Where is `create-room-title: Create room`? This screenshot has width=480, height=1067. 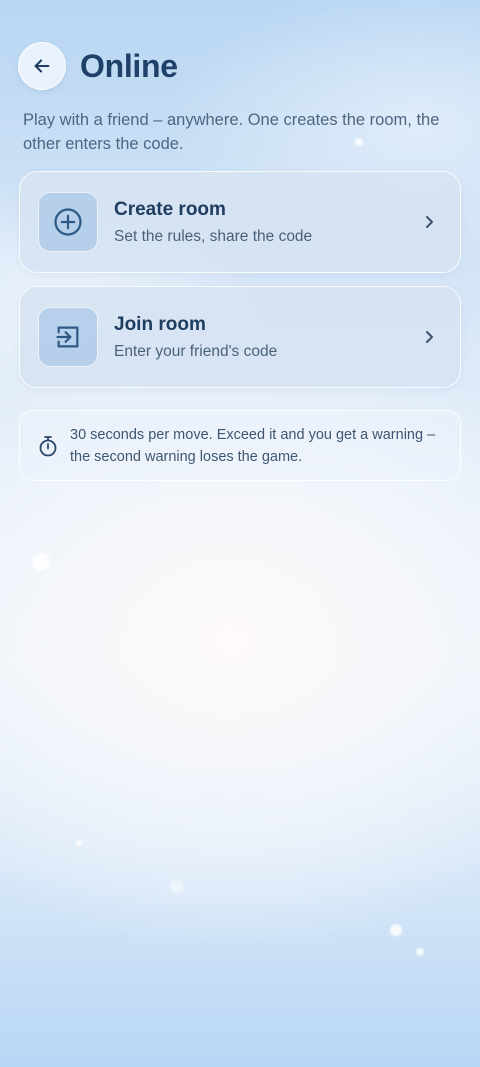 create-room-title: Create room is located at coordinates (170, 209).